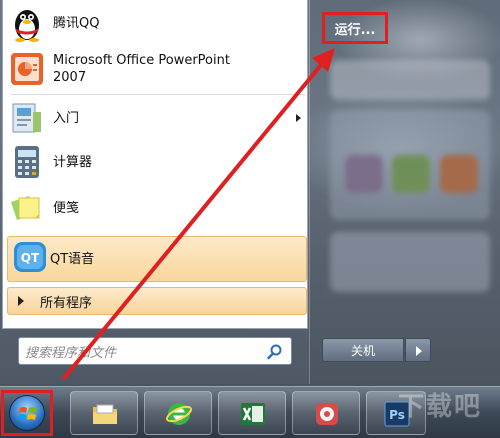 The height and width of the screenshot is (438, 500). What do you see at coordinates (27, 162) in the screenshot?
I see `calculator-icon` at bounding box center [27, 162].